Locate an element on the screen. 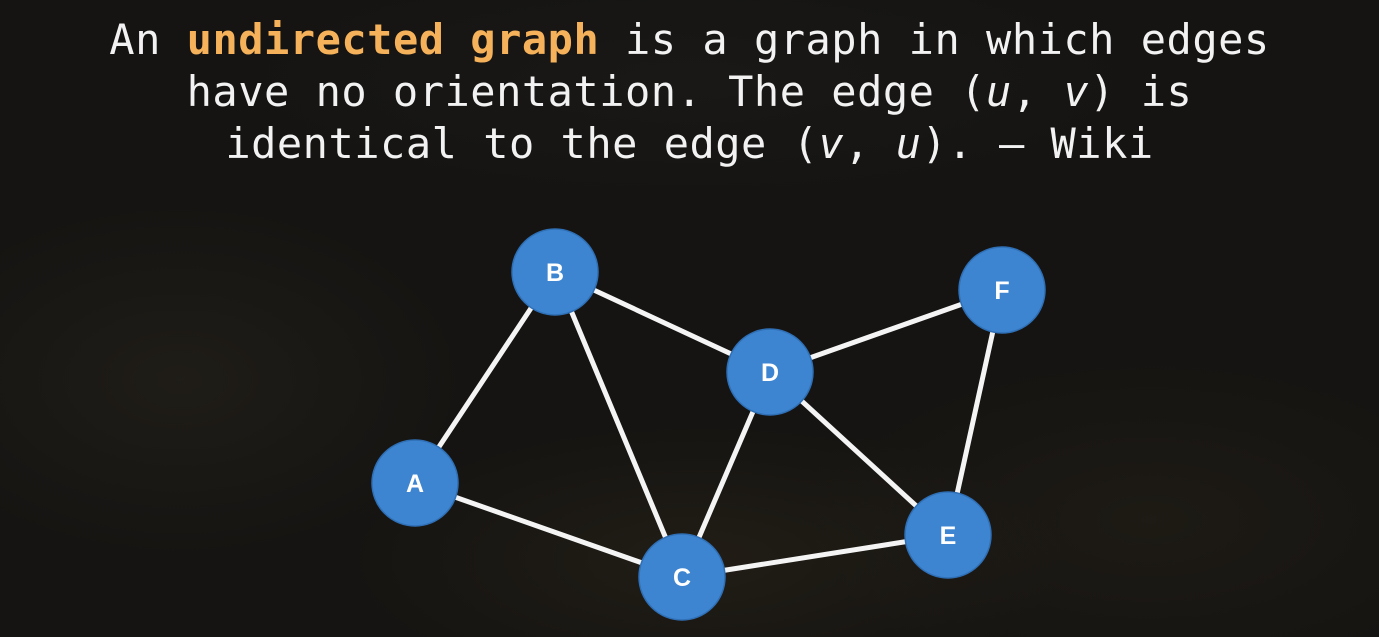  node-label: A is located at coordinates (415, 484).